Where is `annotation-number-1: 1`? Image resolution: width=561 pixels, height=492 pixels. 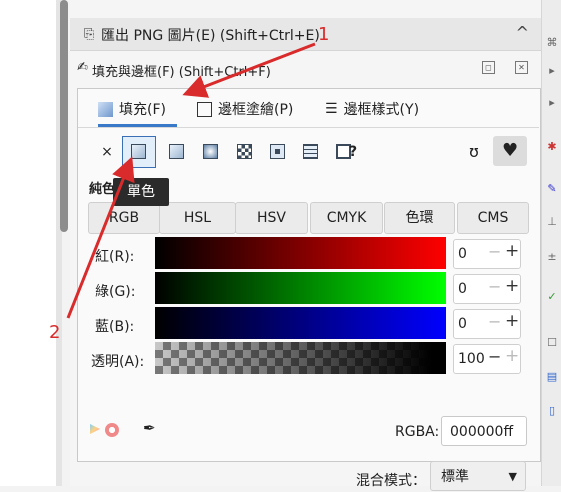 annotation-number-1: 1 is located at coordinates (324, 34).